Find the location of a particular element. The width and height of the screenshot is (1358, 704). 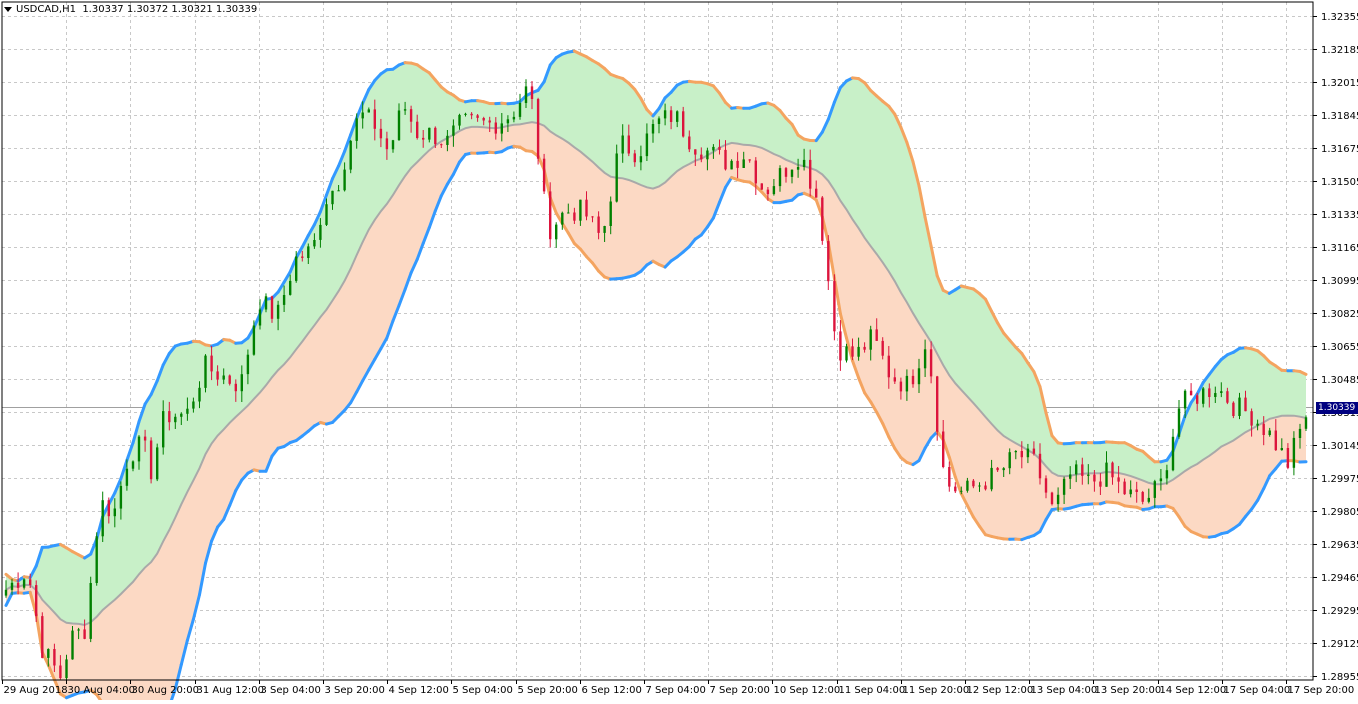

x-tick-label: 13 Sep 04:00 is located at coordinates (1064, 690).